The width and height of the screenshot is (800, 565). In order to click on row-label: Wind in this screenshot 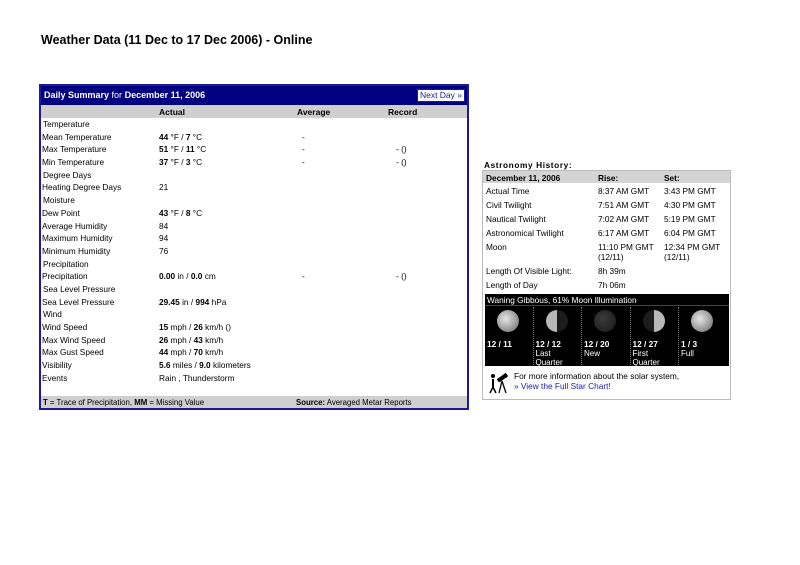, I will do `click(52, 314)`.